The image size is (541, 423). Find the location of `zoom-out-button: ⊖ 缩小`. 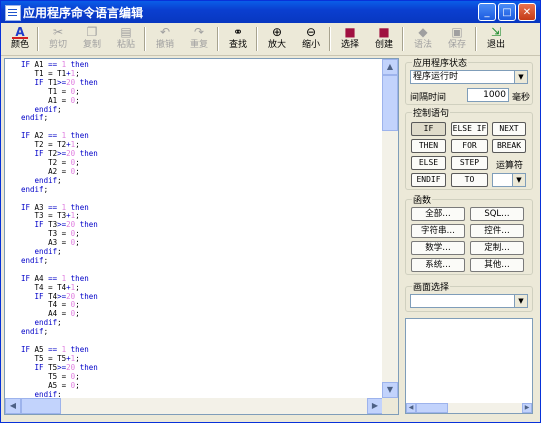

zoom-out-button: ⊖ 缩小 is located at coordinates (311, 39).